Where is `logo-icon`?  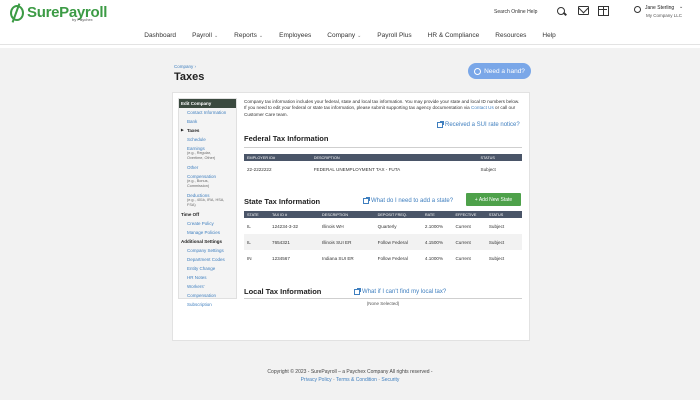 logo-icon is located at coordinates (17, 12).